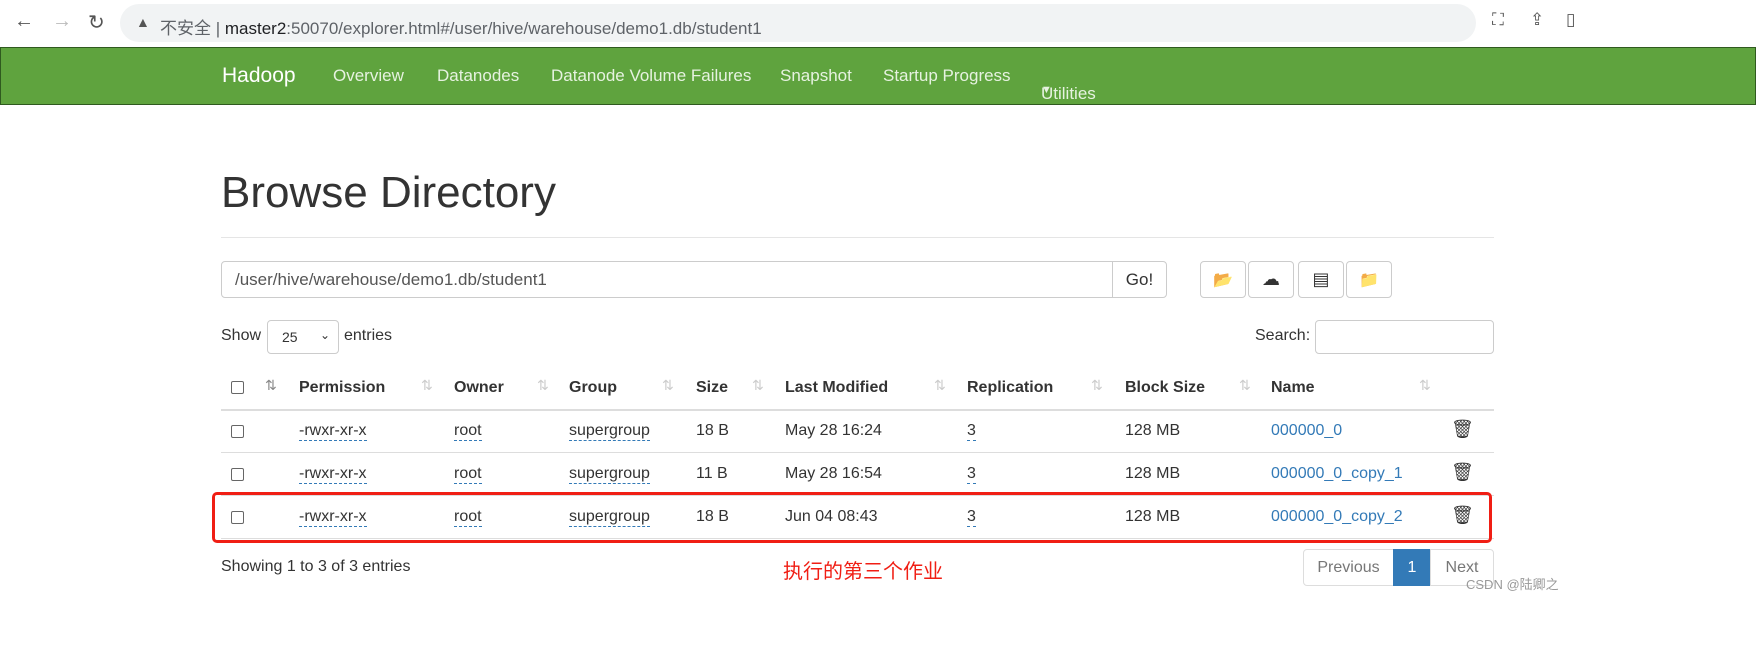 Image resolution: width=1756 pixels, height=667 pixels. What do you see at coordinates (1139, 279) in the screenshot?
I see `go-button: Go!` at bounding box center [1139, 279].